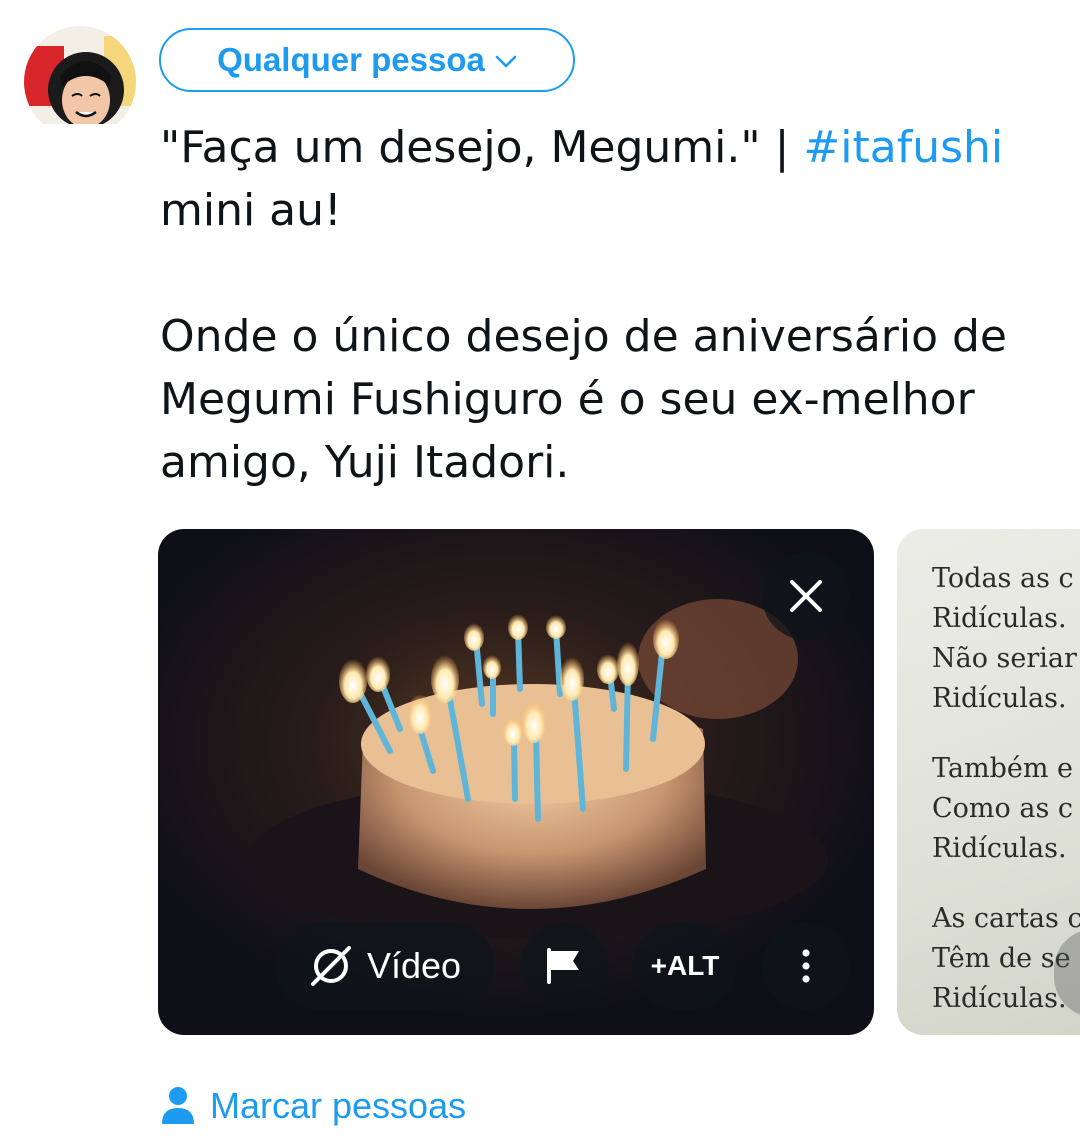 This screenshot has height=1140, width=1080. I want to click on poem-line: Também e, so click(1003, 768).